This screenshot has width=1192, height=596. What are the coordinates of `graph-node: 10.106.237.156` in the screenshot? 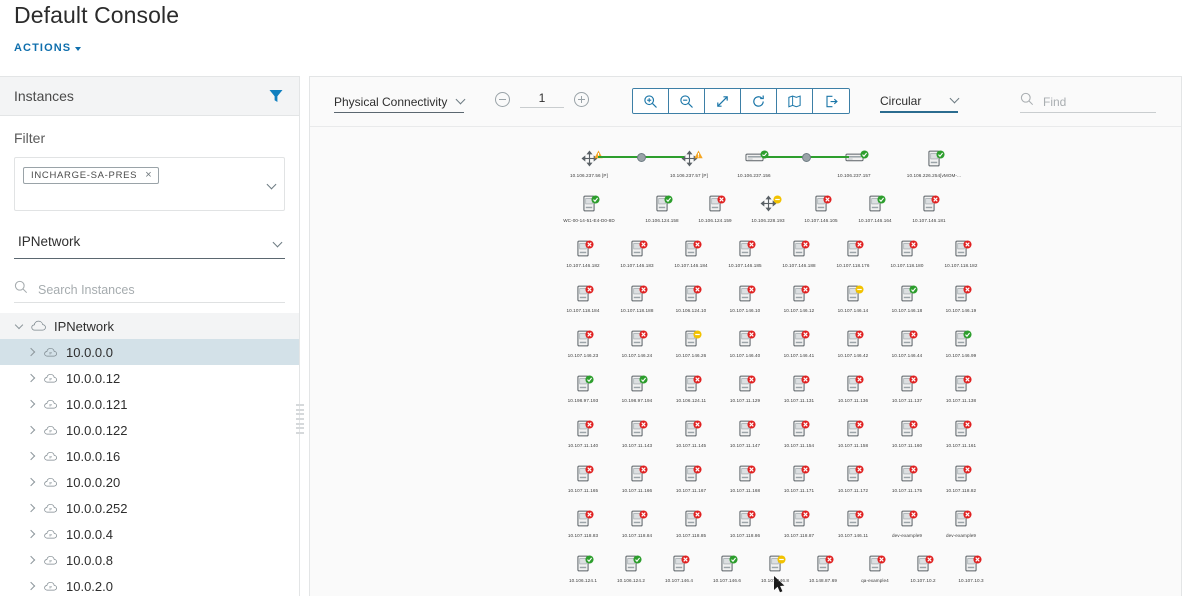 It's located at (754, 164).